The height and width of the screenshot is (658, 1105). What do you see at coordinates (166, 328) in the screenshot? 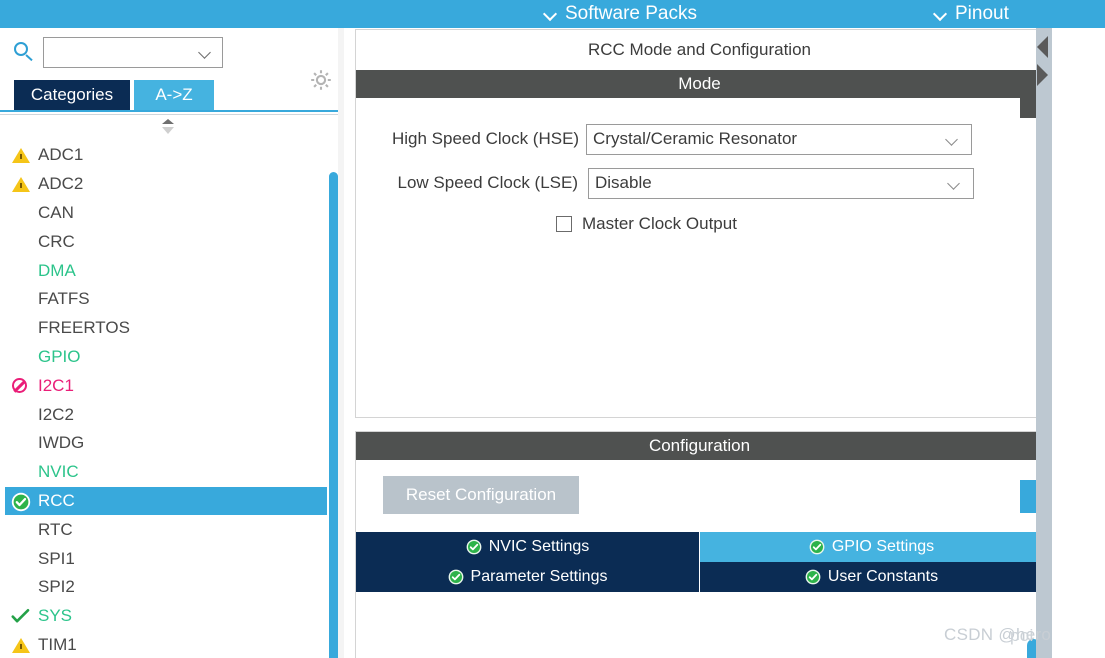
I see `list-item-freertos: FREERTOS` at bounding box center [166, 328].